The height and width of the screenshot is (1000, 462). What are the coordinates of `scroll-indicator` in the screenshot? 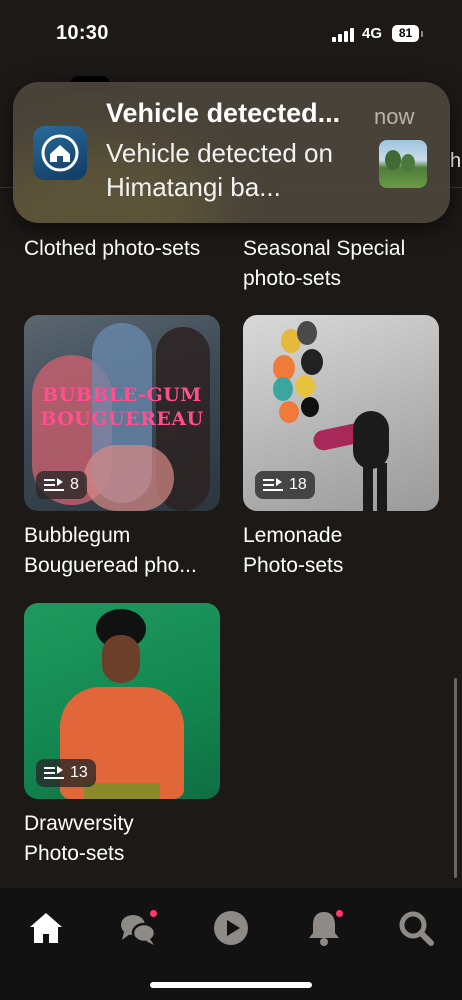 It's located at (455, 778).